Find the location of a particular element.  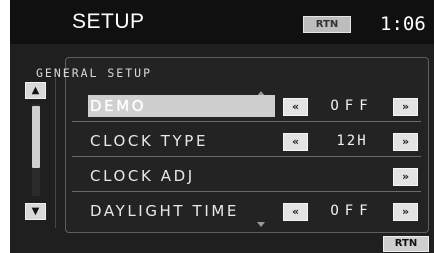

clock-type-increase-button: » is located at coordinates (405, 142).